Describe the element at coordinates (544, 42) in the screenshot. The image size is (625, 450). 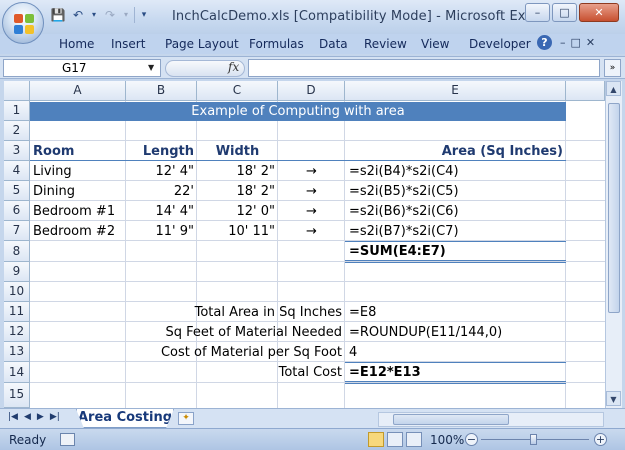
I see `help-icon: ?` at that location.